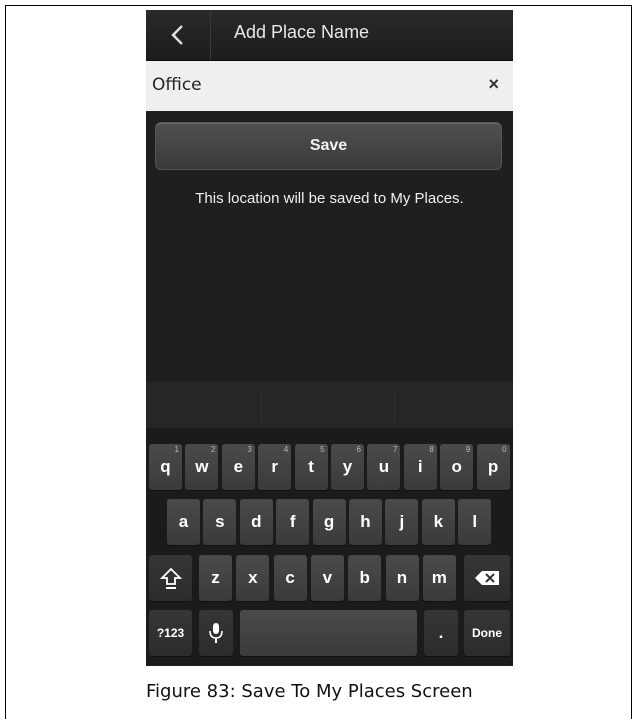  I want to click on key-l: l, so click(475, 522).